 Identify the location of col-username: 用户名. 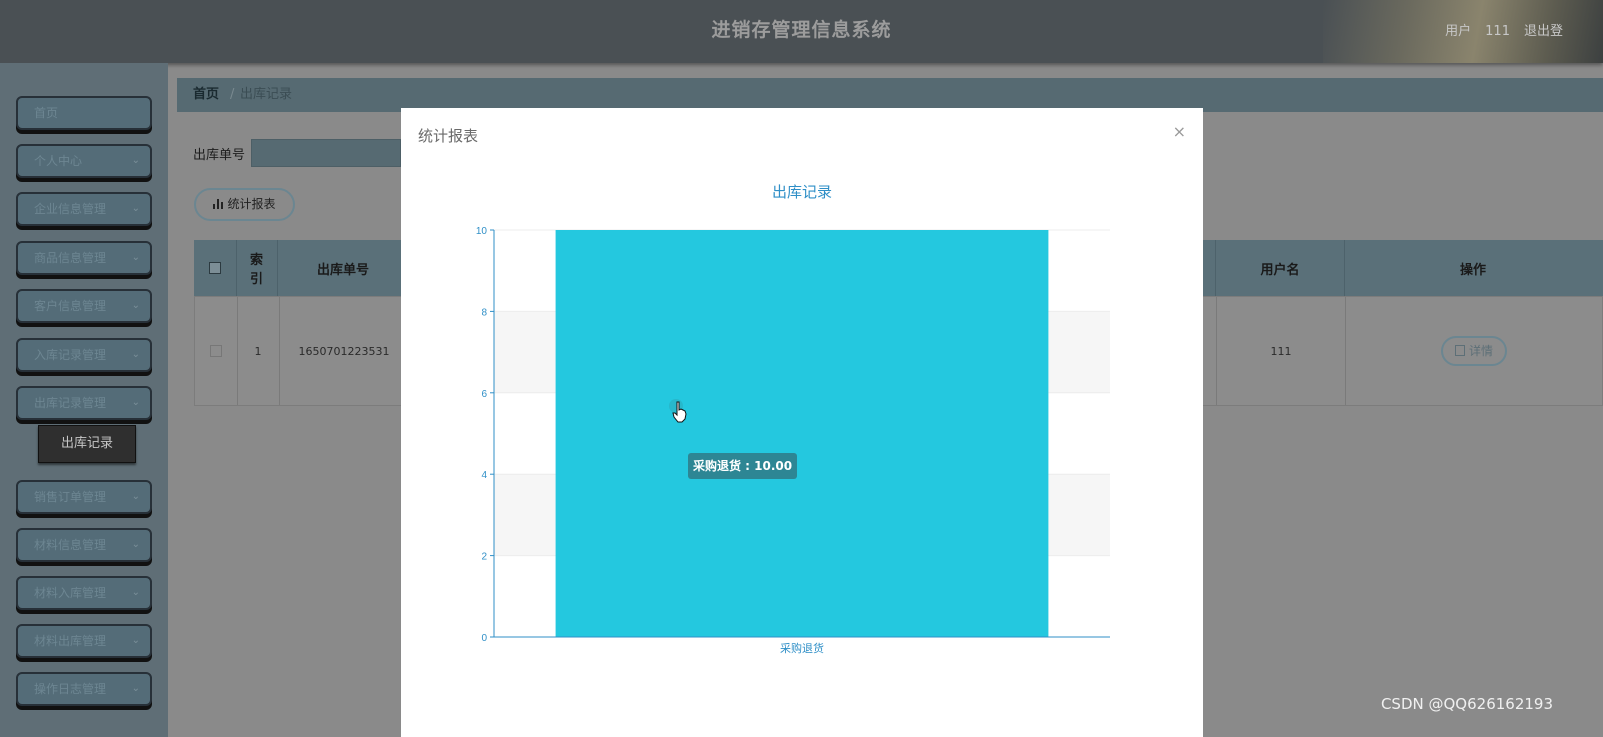
(1280, 268).